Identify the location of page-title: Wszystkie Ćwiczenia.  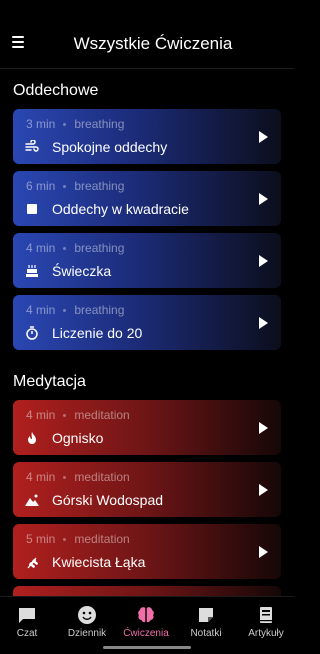
(153, 43).